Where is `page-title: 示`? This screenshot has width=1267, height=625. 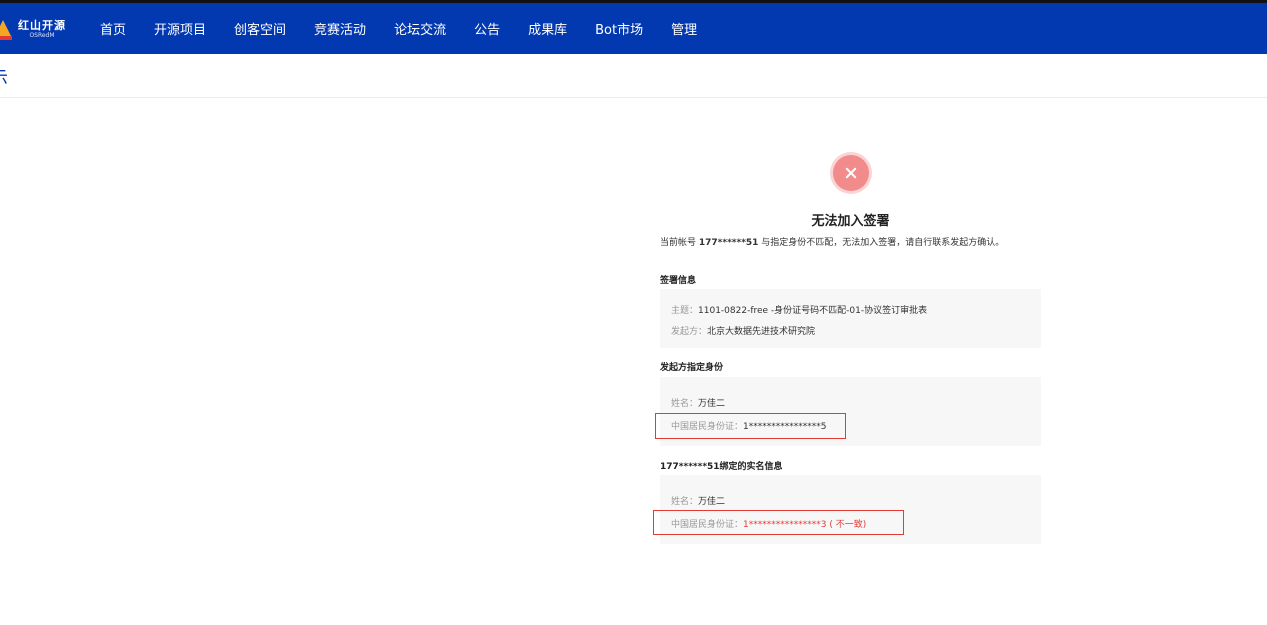 page-title: 示 is located at coordinates (4, 77).